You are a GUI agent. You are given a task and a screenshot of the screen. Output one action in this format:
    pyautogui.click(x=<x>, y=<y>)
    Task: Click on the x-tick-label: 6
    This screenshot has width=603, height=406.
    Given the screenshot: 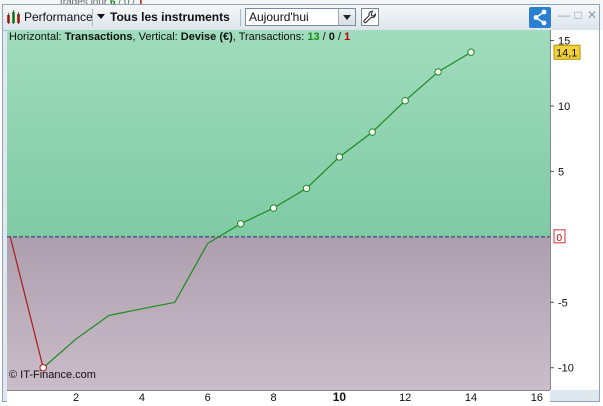 What is the action you would take?
    pyautogui.click(x=208, y=397)
    